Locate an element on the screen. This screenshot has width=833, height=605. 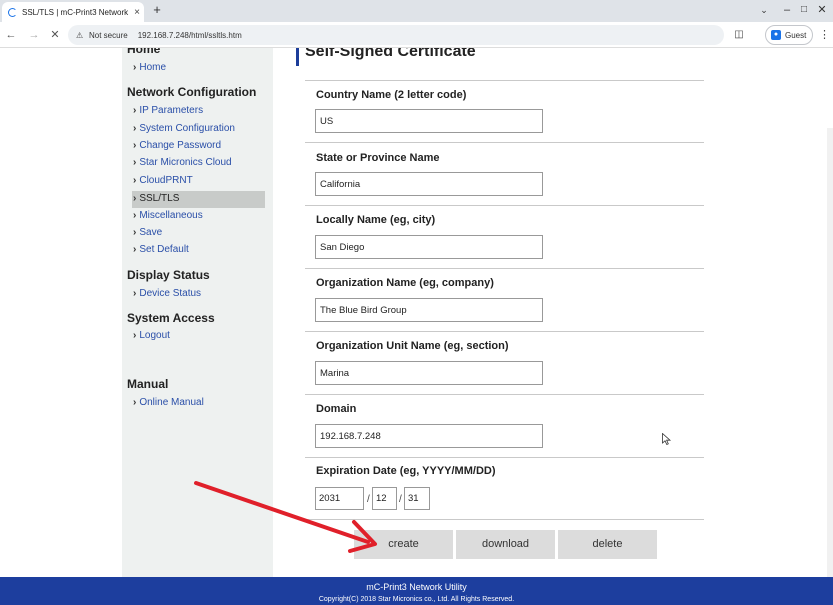
menu-icon: ⋮ is located at coordinates (824, 35).